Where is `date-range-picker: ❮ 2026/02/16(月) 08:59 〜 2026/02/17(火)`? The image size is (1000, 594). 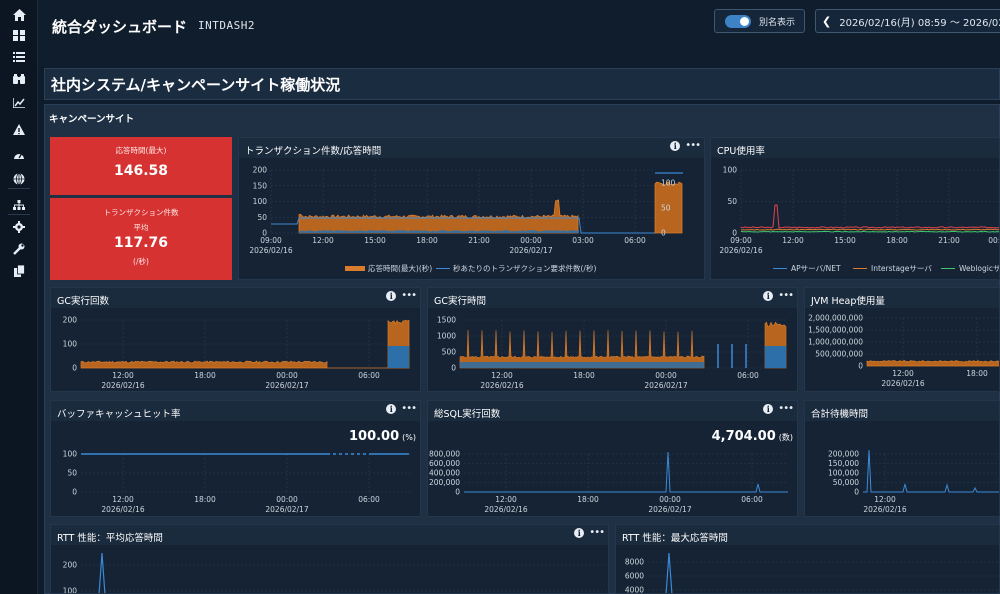 date-range-picker: ❮ 2026/02/16(月) 08:59 〜 2026/02/17(火) is located at coordinates (907, 21).